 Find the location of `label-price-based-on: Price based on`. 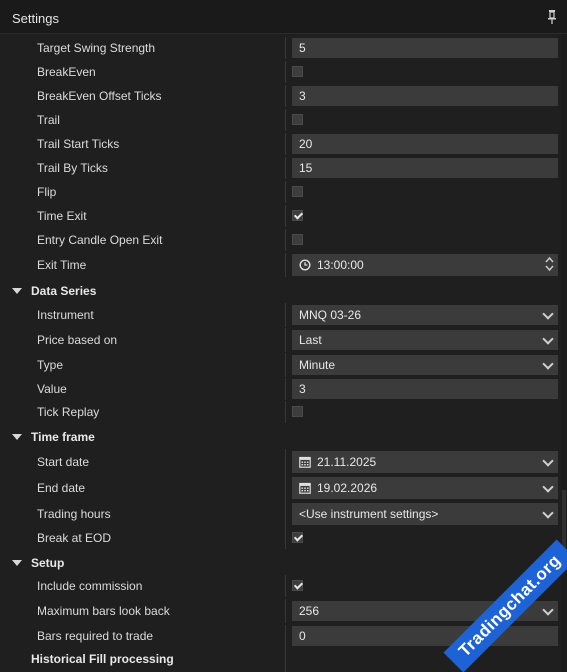

label-price-based-on: Price based on is located at coordinates (77, 340).